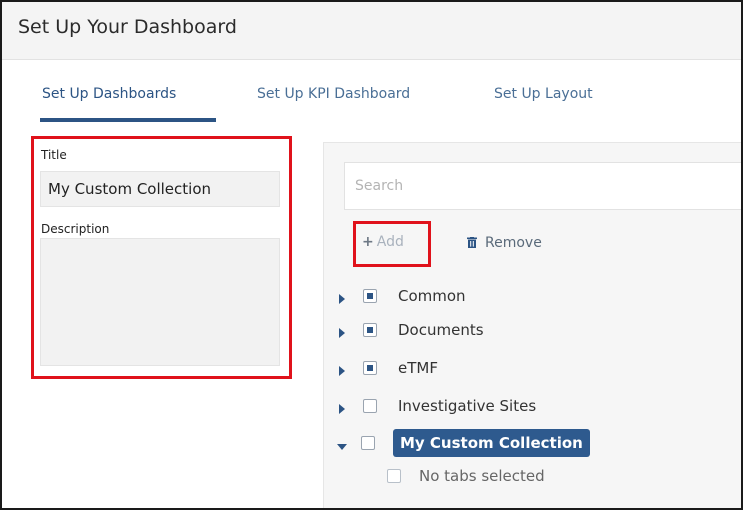  I want to click on active-tab-indicator, so click(128, 120).